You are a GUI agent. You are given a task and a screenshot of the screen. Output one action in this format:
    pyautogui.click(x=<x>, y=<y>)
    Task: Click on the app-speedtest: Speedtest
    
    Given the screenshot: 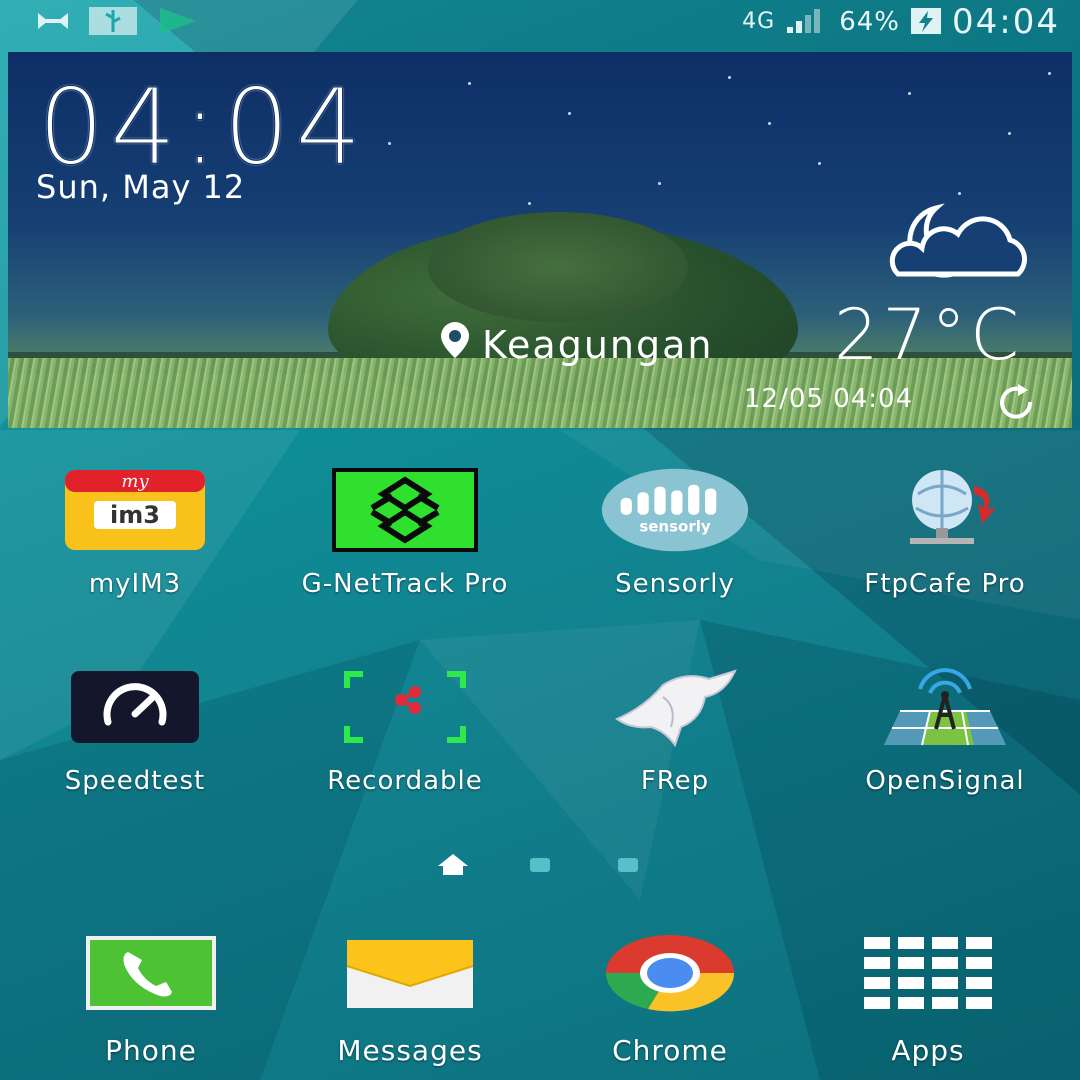 What is the action you would take?
    pyautogui.click(x=135, y=728)
    